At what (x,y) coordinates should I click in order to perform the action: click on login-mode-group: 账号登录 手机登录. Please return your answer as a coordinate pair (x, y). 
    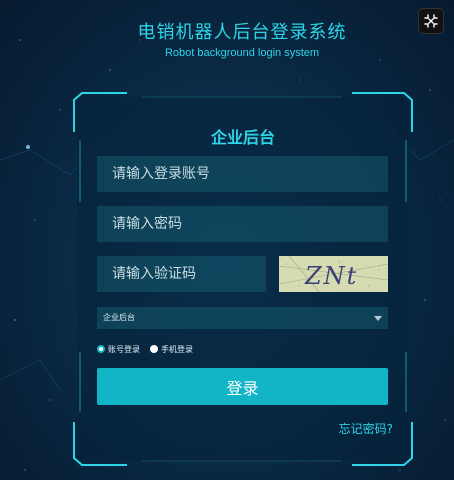
    Looking at the image, I should click on (150, 349).